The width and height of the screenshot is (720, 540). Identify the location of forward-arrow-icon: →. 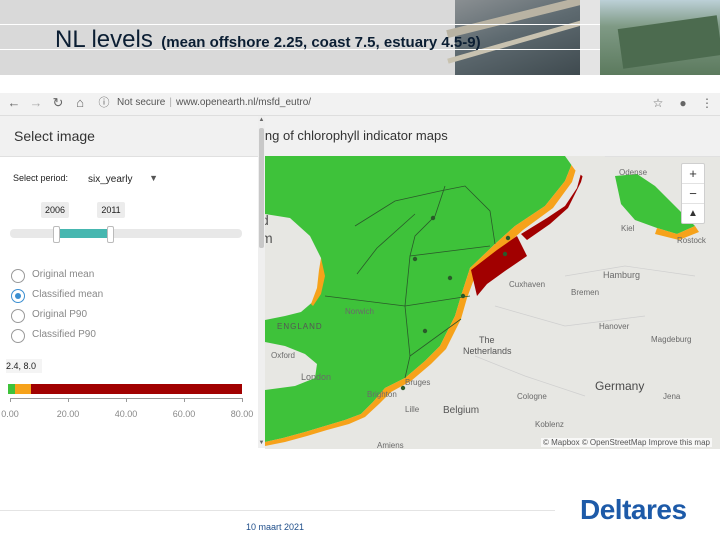
(36, 103).